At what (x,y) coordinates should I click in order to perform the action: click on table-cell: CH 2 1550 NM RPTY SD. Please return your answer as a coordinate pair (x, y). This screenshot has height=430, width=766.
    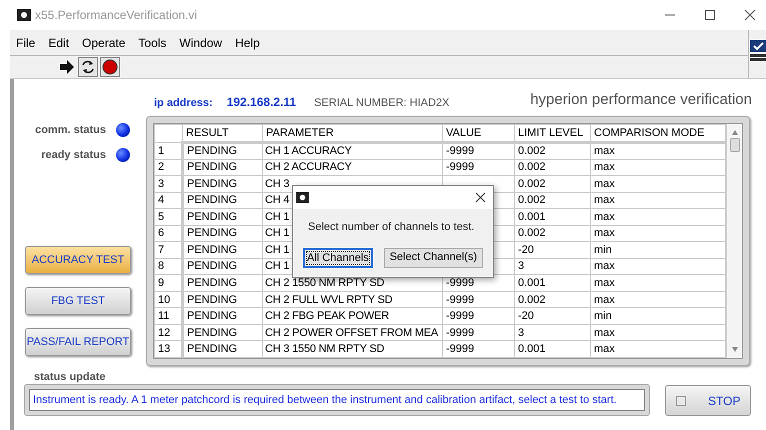
    Looking at the image, I should click on (324, 283).